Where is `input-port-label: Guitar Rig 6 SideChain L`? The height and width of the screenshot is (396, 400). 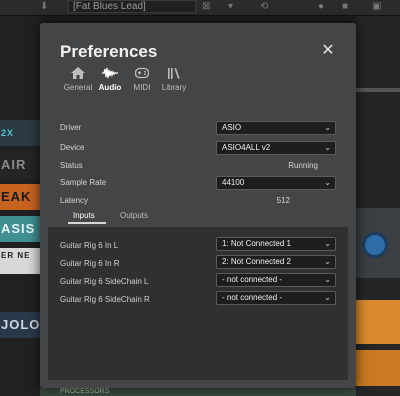 input-port-label: Guitar Rig 6 SideChain L is located at coordinates (104, 281).